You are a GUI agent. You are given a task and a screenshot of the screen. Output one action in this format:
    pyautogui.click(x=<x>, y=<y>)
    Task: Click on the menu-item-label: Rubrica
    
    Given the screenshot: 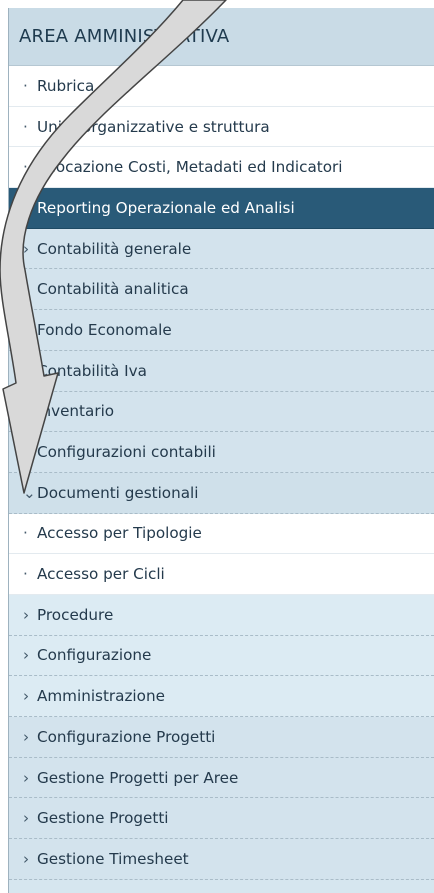 What is the action you would take?
    pyautogui.click(x=66, y=85)
    